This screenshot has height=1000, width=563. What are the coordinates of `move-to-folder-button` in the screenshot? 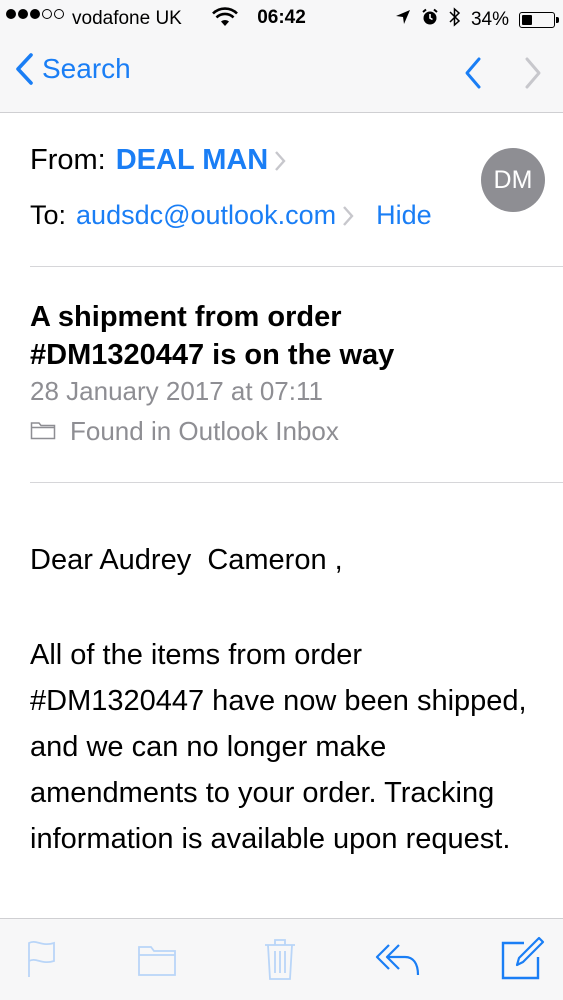 It's located at (157, 962).